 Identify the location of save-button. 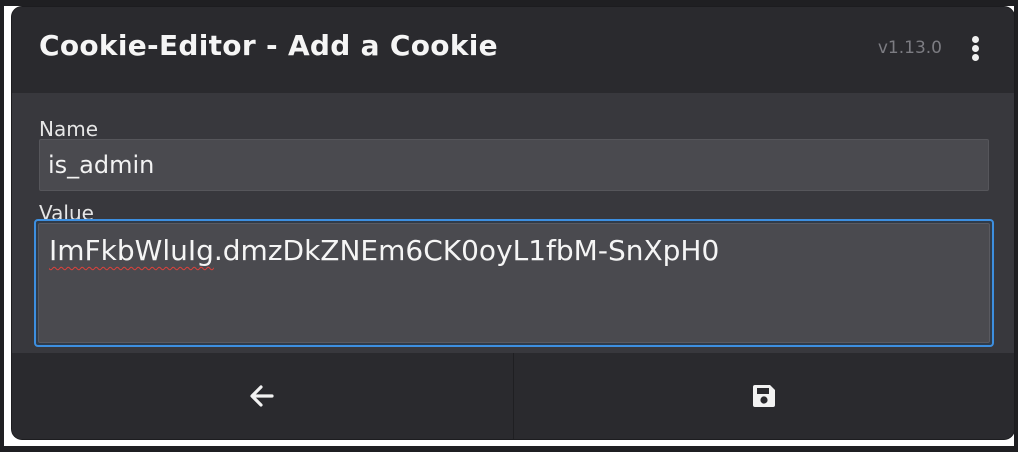
(763, 396).